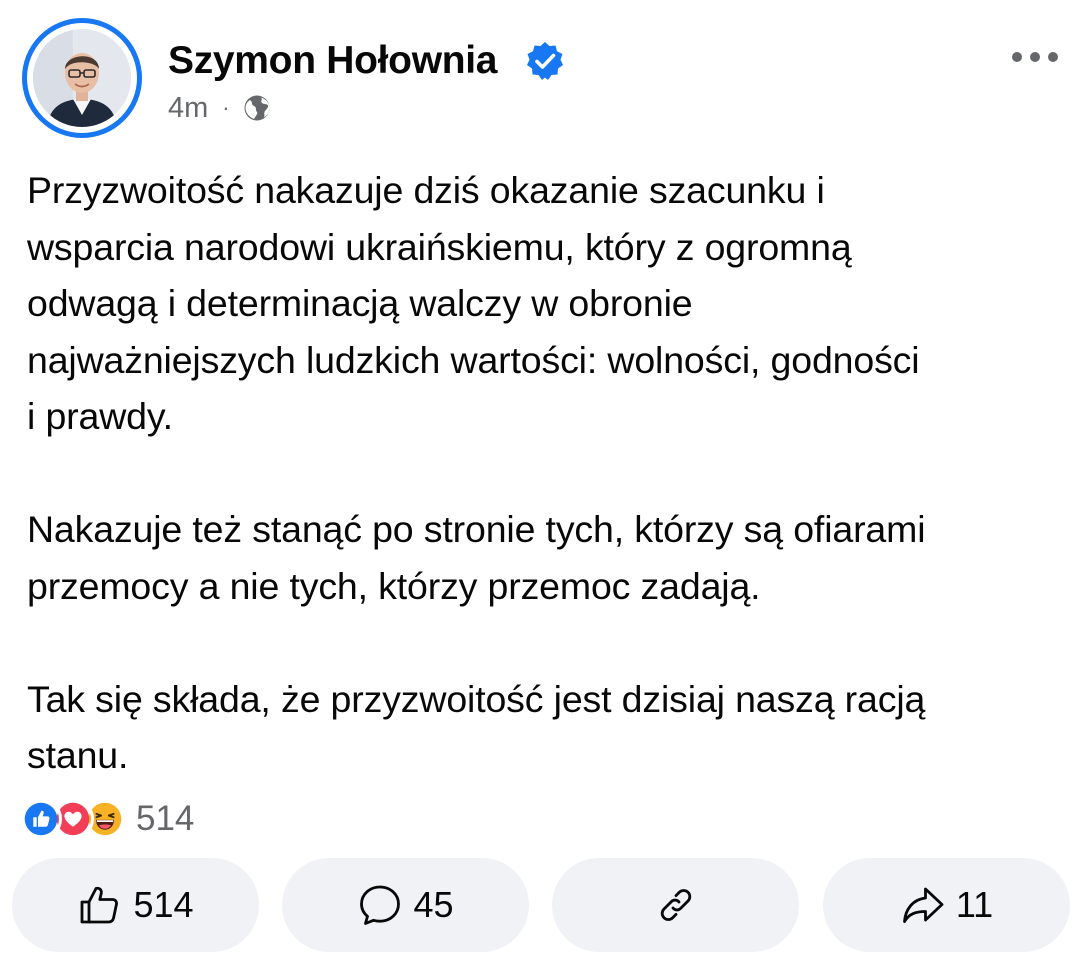 This screenshot has height=967, width=1080. Describe the element at coordinates (41, 819) in the screenshot. I see `like-reaction-icon` at that location.